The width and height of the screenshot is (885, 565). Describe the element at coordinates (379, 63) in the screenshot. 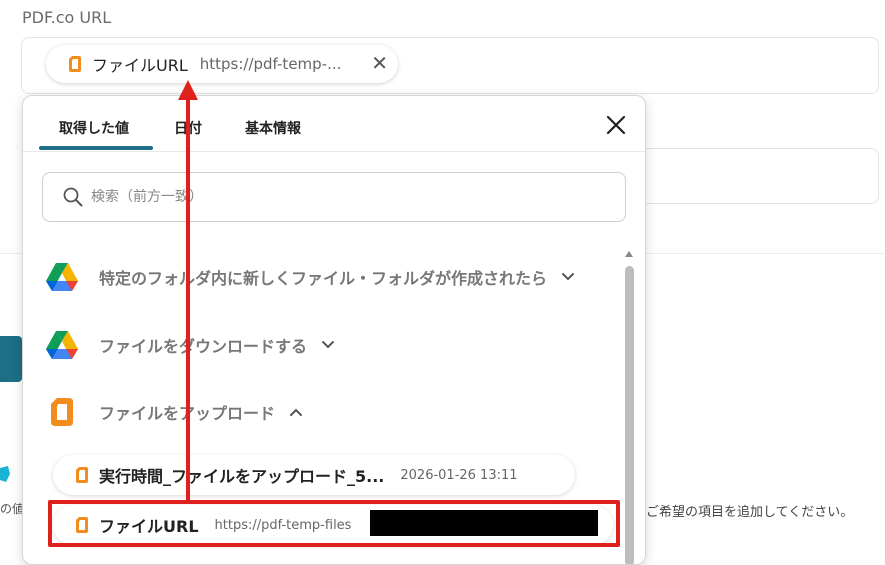

I see `remove-chip-icon: ✕` at that location.